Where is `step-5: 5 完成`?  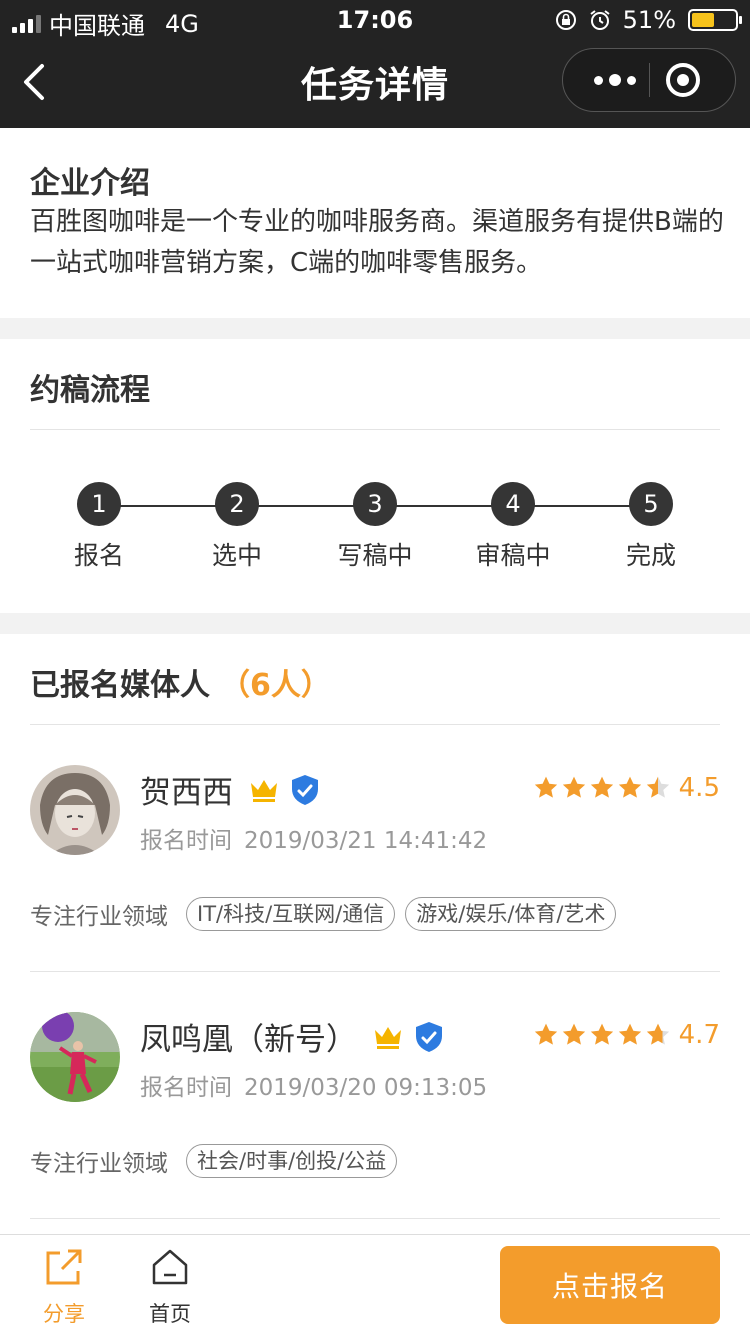
step-5: 5 完成 is located at coordinates (651, 527).